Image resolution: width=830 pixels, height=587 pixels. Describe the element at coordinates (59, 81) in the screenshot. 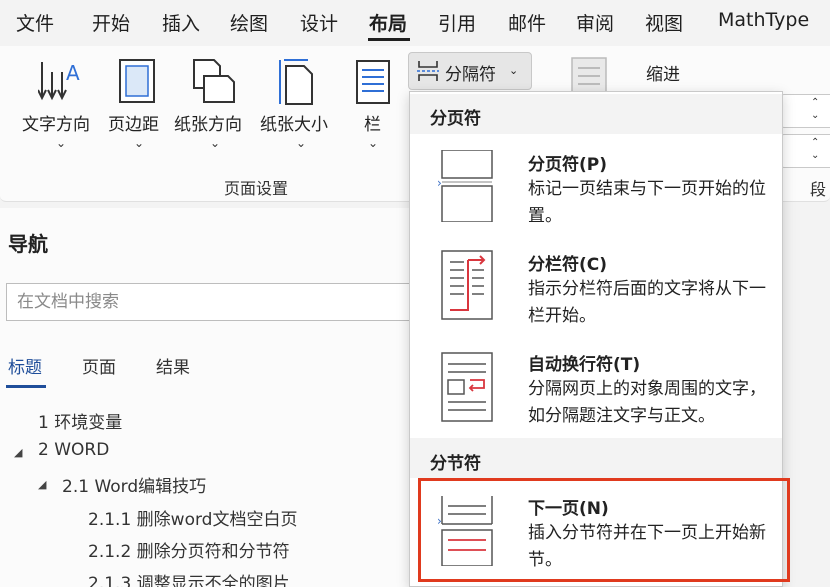

I see `text-direction-icon: A` at that location.